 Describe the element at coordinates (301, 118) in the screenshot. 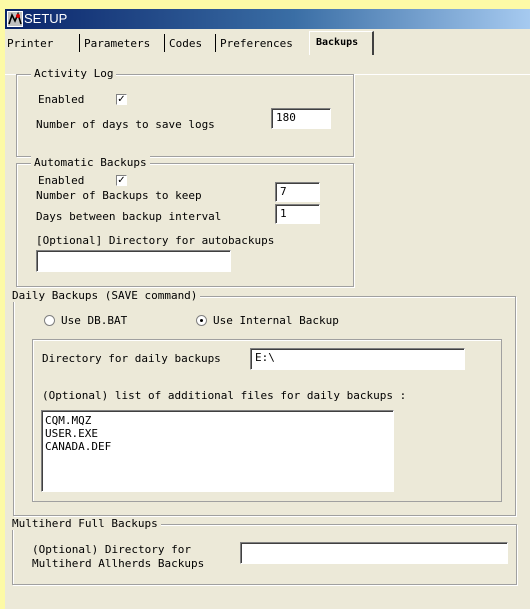

I see `log-days-input: 180` at that location.